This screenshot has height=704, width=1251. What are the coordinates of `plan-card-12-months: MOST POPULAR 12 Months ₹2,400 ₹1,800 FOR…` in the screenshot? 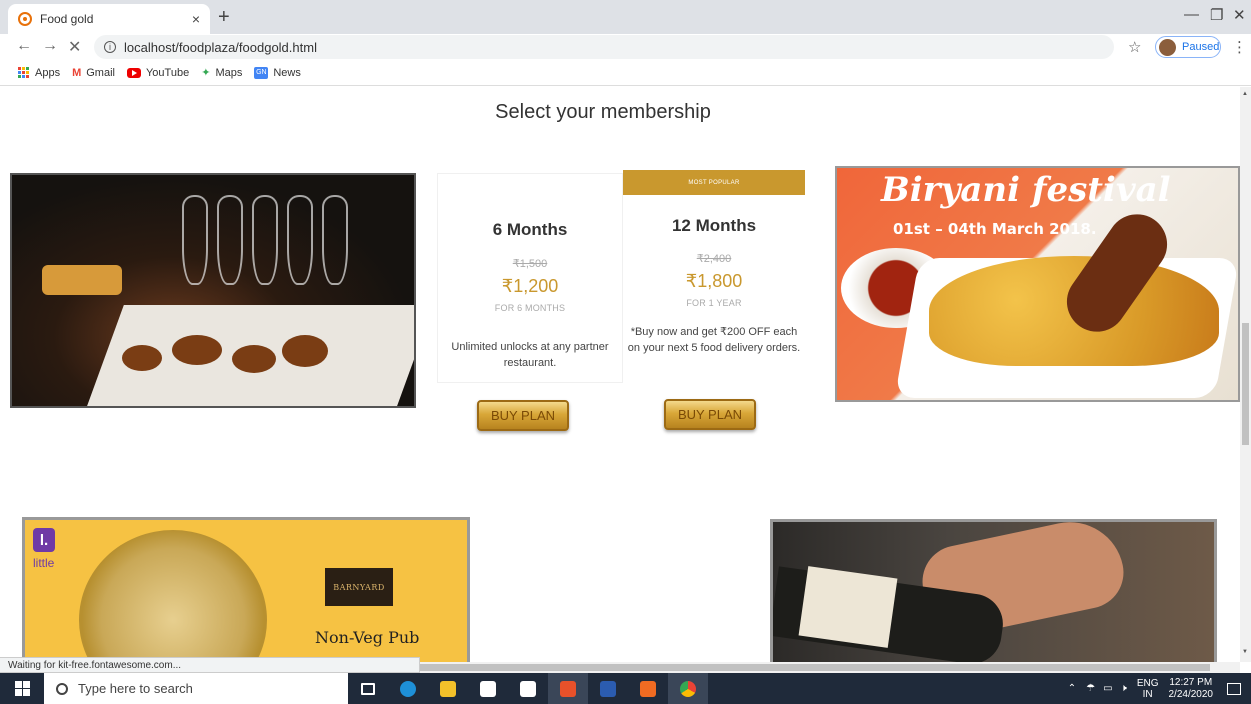 It's located at (714, 276).